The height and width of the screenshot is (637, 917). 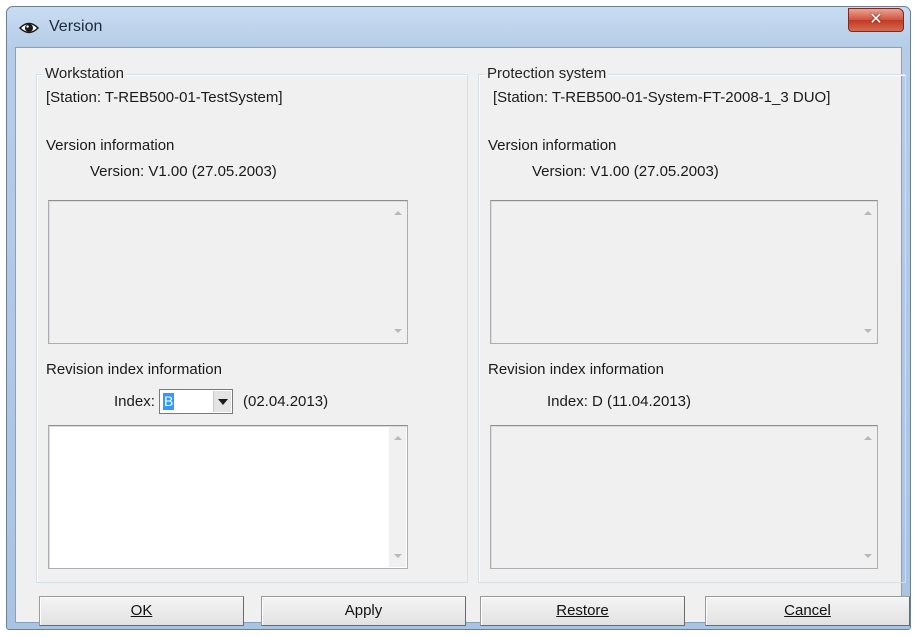 I want to click on workstation-revision-heading: Revision index information, so click(x=134, y=369).